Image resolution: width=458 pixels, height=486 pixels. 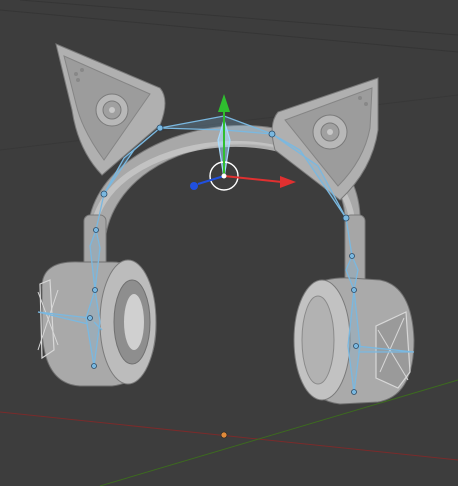 What do you see at coordinates (288, 182) in the screenshot?
I see `gizmo-x-arrow-icon` at bounding box center [288, 182].